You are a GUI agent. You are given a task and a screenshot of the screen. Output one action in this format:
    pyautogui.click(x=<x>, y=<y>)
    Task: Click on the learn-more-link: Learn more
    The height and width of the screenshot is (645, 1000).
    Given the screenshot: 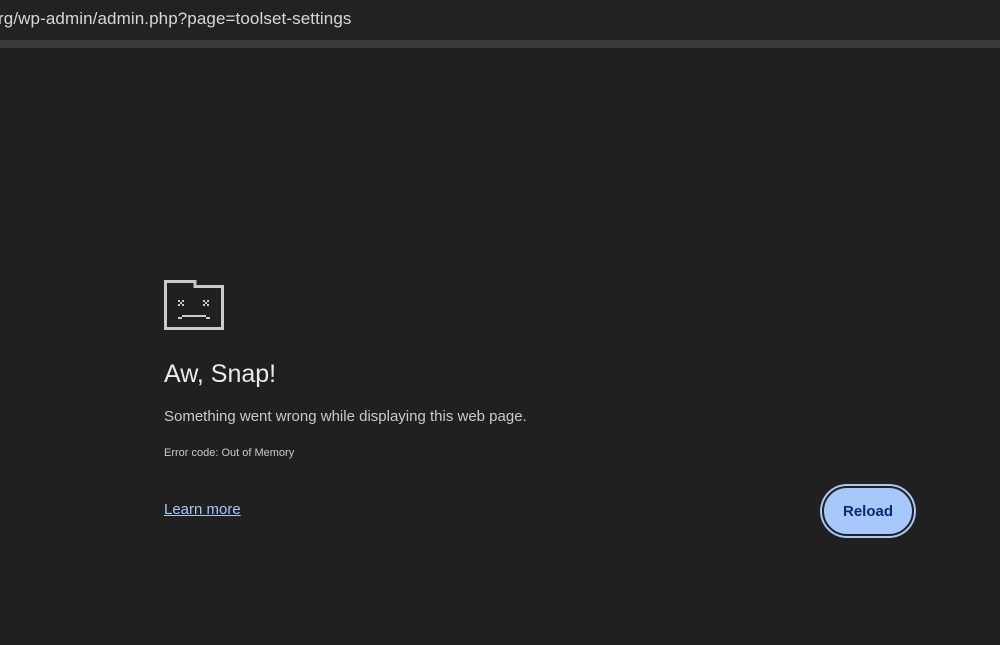 What is the action you would take?
    pyautogui.click(x=202, y=509)
    